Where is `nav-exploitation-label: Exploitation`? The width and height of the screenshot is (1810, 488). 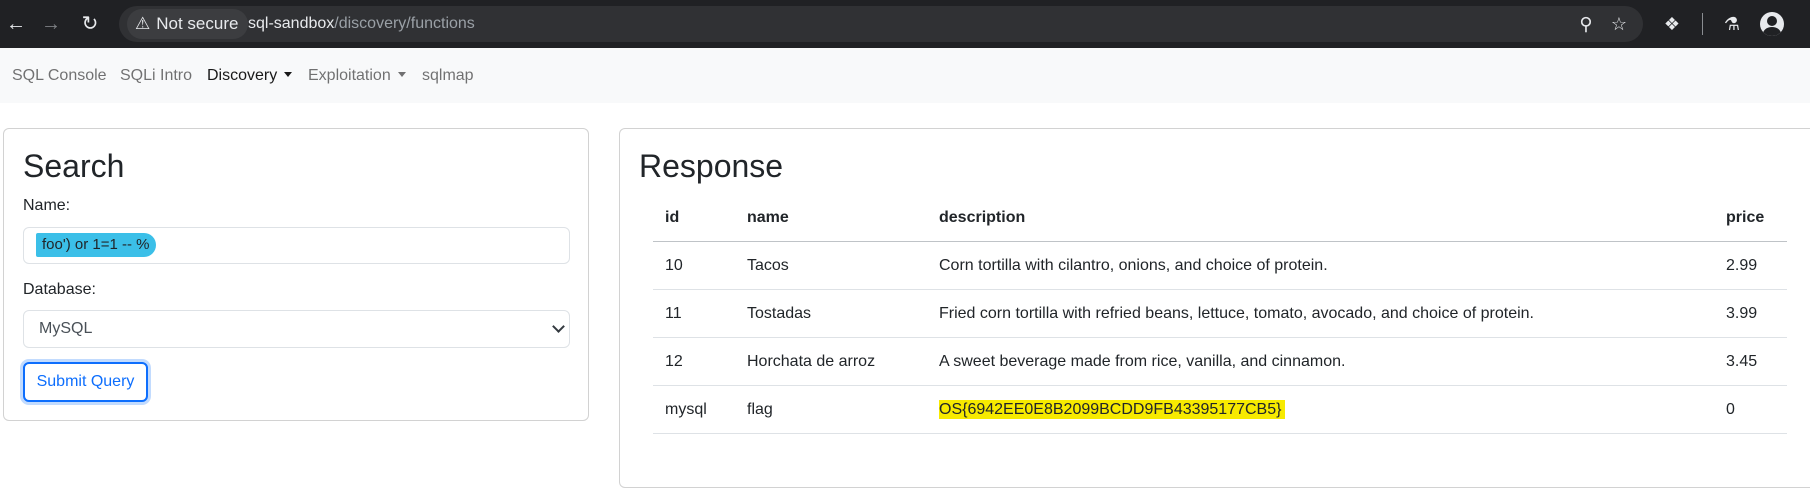
nav-exploitation-label: Exploitation is located at coordinates (349, 75).